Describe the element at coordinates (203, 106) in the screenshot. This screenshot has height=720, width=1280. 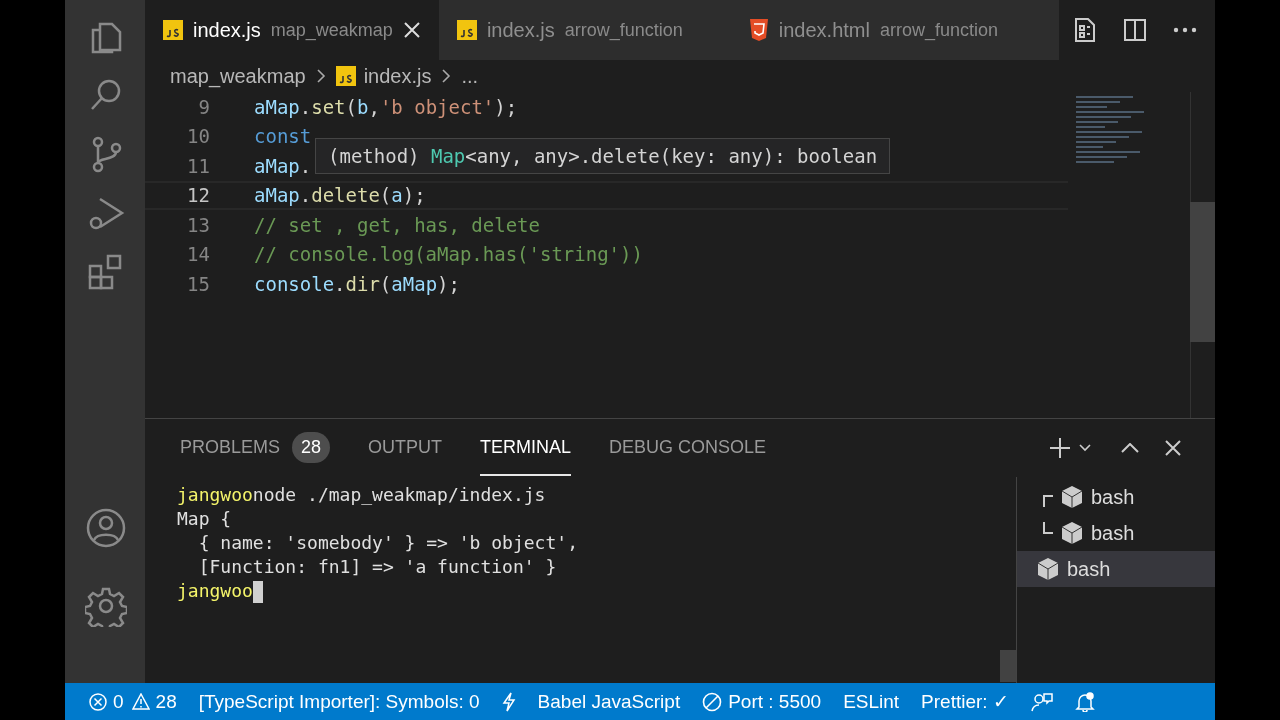
I see `line-number: 9` at that location.